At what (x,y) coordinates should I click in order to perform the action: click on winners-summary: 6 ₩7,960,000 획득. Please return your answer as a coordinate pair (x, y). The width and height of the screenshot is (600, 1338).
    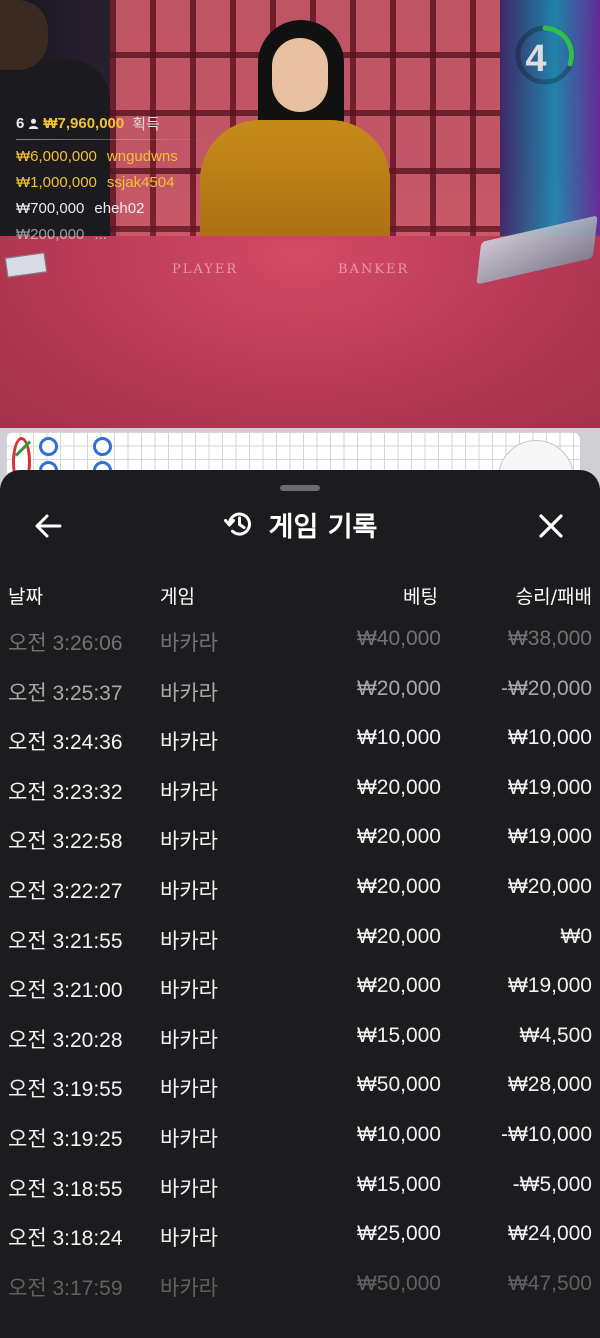
    Looking at the image, I should click on (114, 123).